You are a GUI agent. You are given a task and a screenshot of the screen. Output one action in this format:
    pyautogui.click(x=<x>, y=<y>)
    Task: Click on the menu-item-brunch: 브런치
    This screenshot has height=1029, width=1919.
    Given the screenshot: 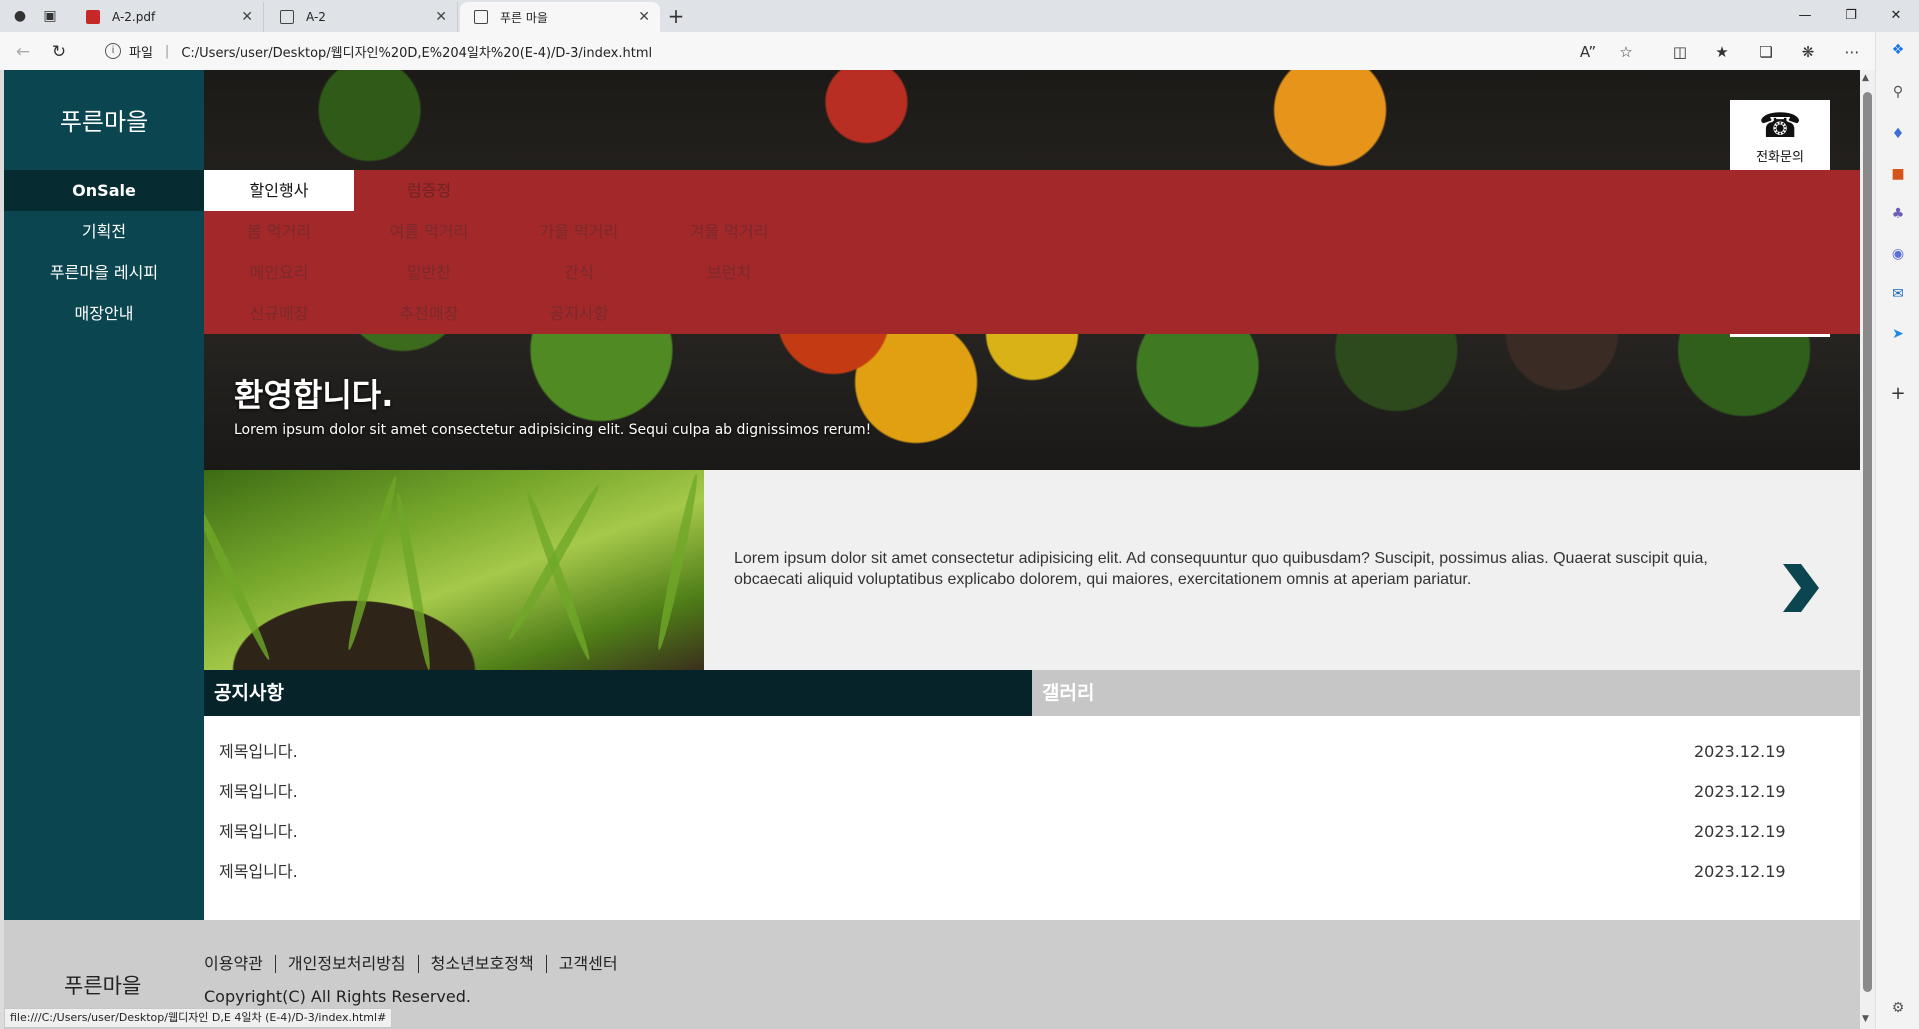 What is the action you would take?
    pyautogui.click(x=729, y=272)
    